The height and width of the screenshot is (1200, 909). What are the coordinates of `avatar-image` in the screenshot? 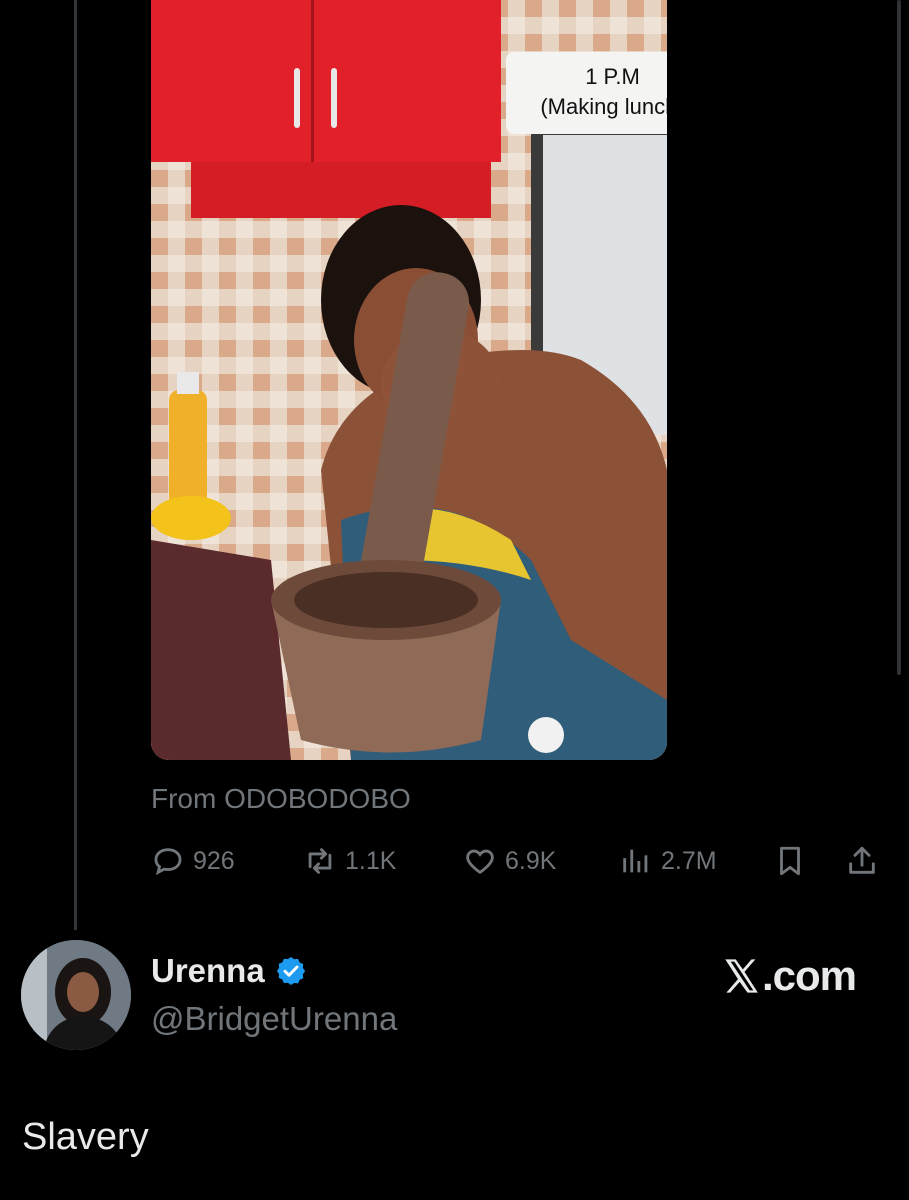 It's located at (76, 995).